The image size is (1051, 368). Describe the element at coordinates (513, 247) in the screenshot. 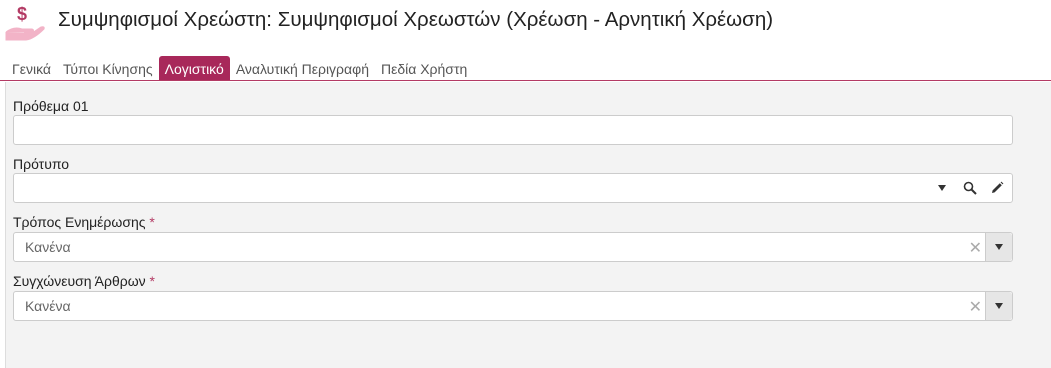

I see `update-mode-select: Κανένα ✕` at that location.